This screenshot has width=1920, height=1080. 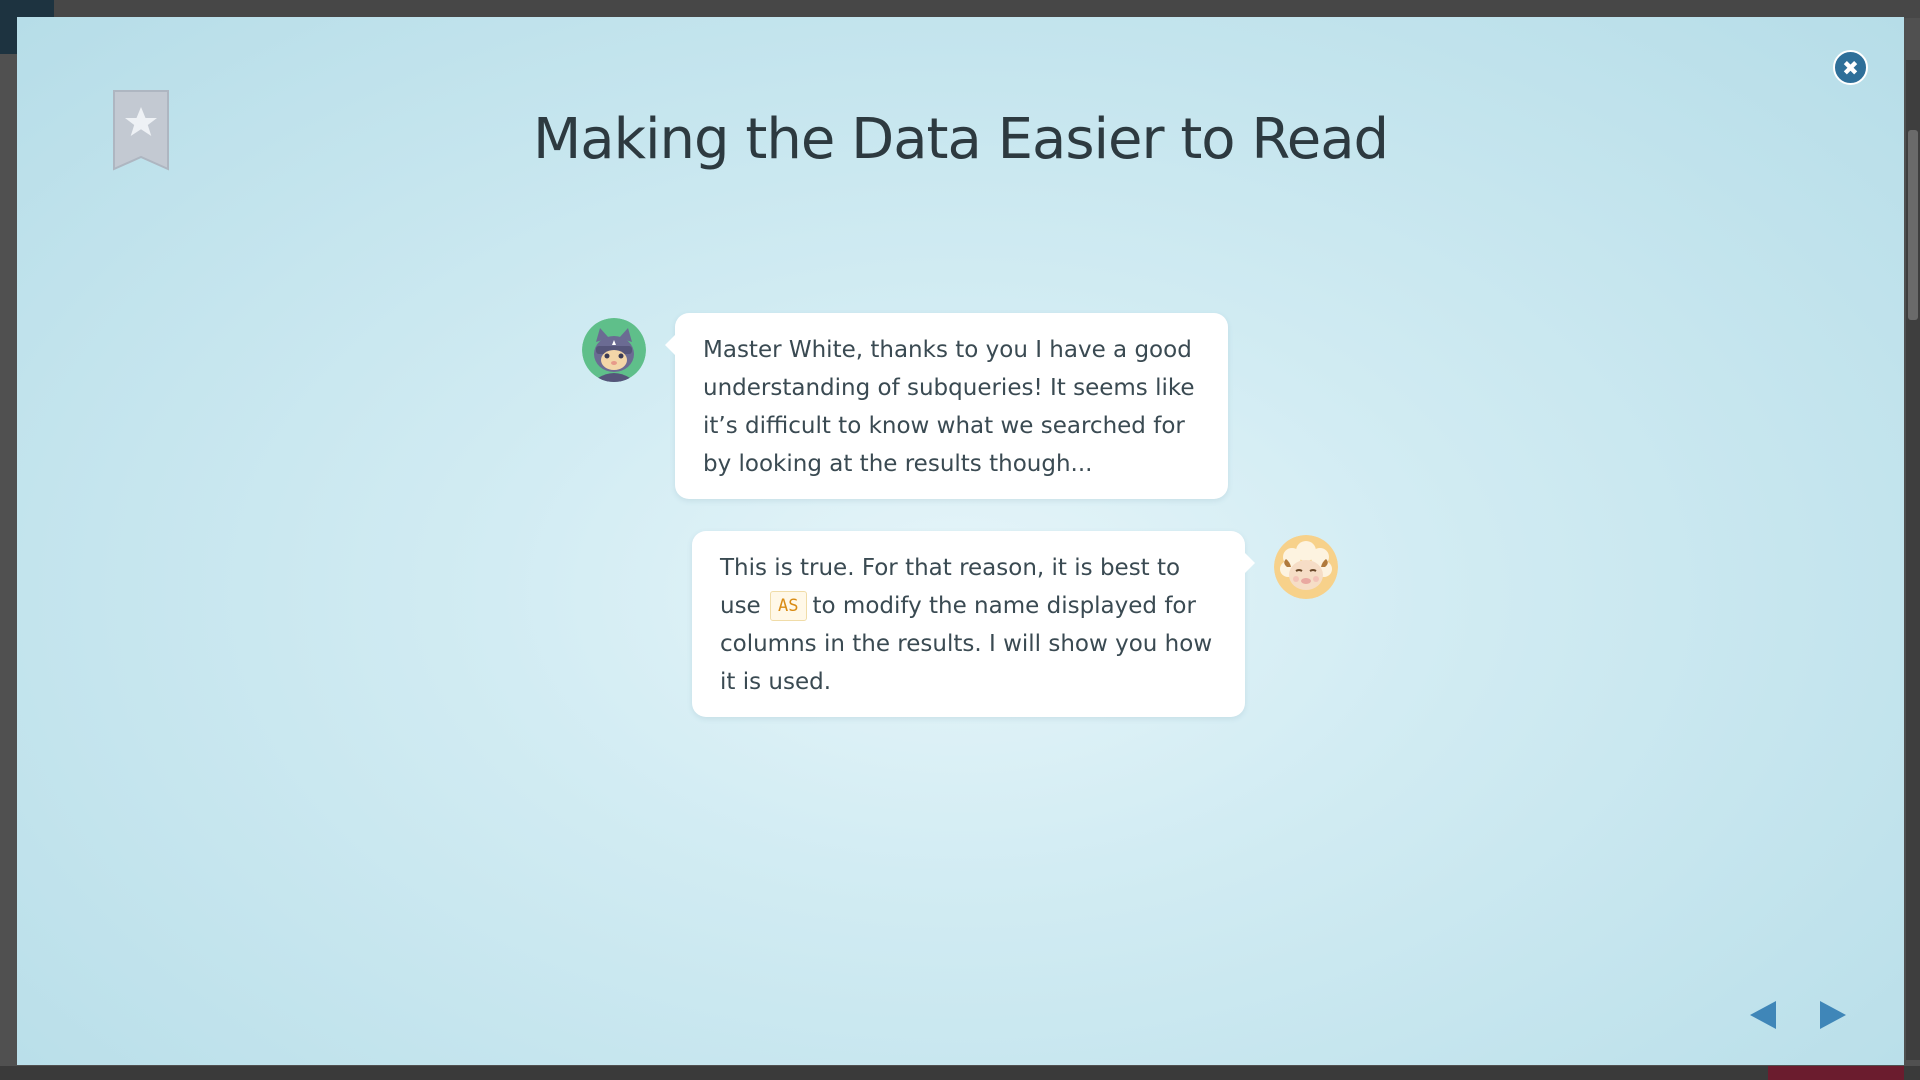 I want to click on arrow-right-icon, so click(x=1833, y=1015).